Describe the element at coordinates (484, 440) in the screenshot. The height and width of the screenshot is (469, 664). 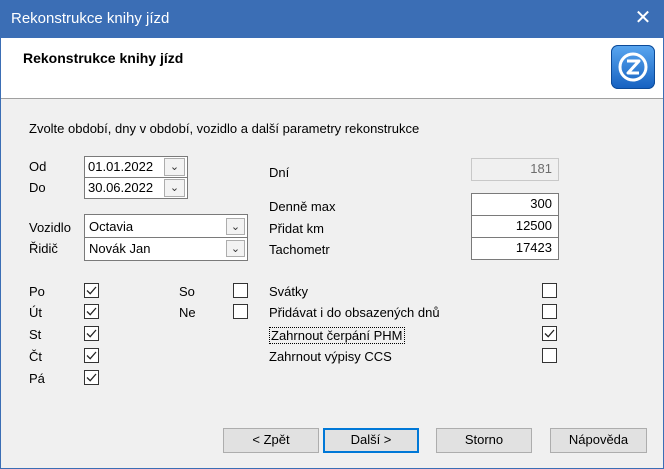
I see `cancel-button: Storno` at that location.